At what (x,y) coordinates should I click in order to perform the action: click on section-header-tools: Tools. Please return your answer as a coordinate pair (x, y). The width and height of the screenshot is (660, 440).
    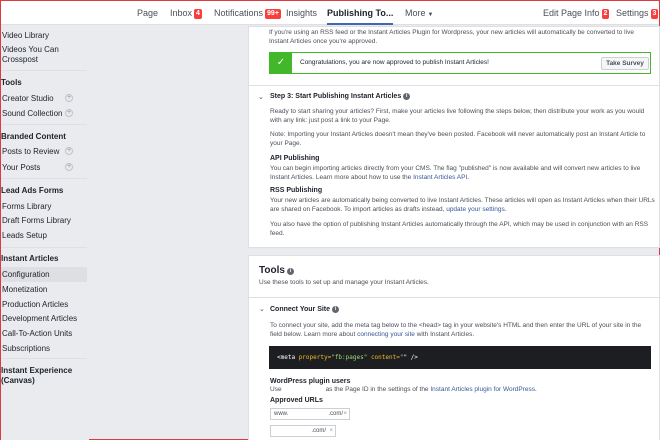
    Looking at the image, I should click on (11, 82).